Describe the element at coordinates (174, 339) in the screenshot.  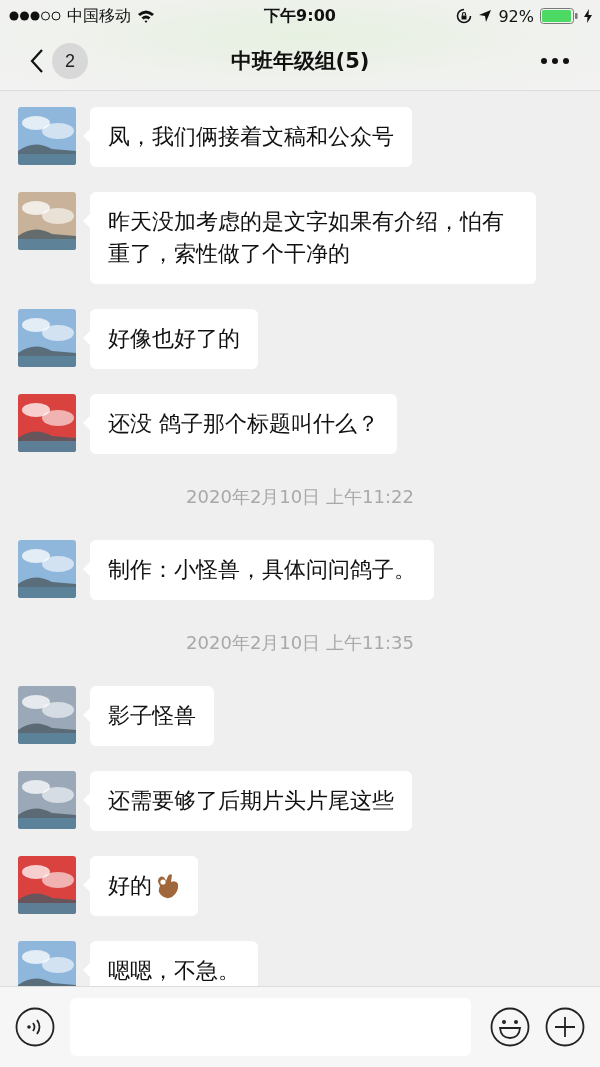
I see `message-text: 好像也好了的` at that location.